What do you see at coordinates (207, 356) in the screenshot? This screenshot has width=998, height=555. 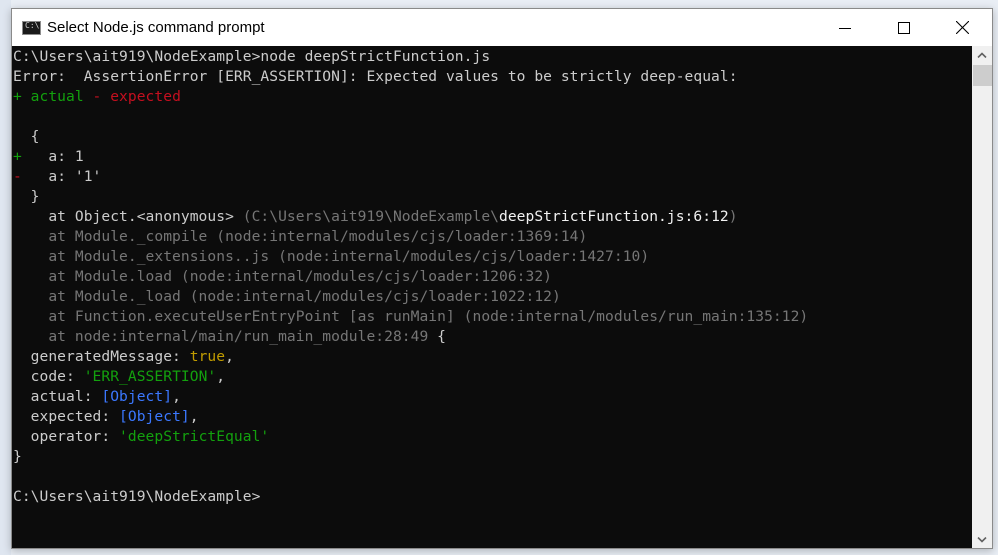 I see `console-text-segment: true` at bounding box center [207, 356].